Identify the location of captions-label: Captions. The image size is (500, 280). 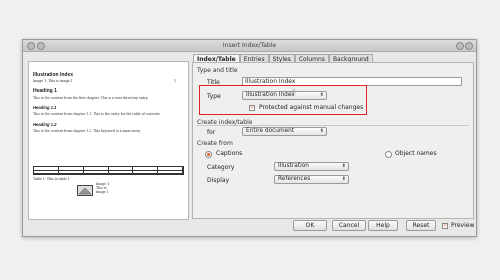
(229, 153).